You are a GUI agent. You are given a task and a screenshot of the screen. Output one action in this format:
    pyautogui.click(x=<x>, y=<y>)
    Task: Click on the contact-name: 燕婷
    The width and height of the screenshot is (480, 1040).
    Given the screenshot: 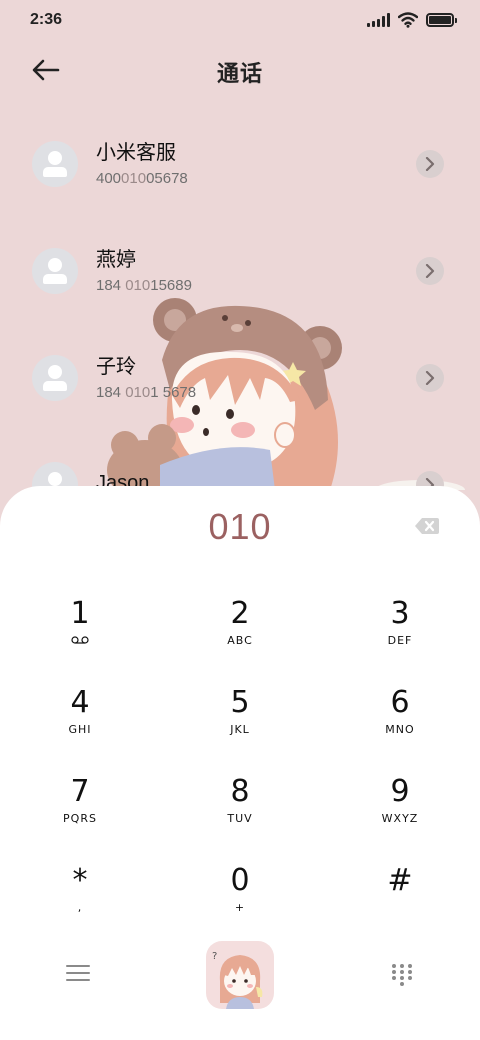 What is the action you would take?
    pyautogui.click(x=116, y=259)
    